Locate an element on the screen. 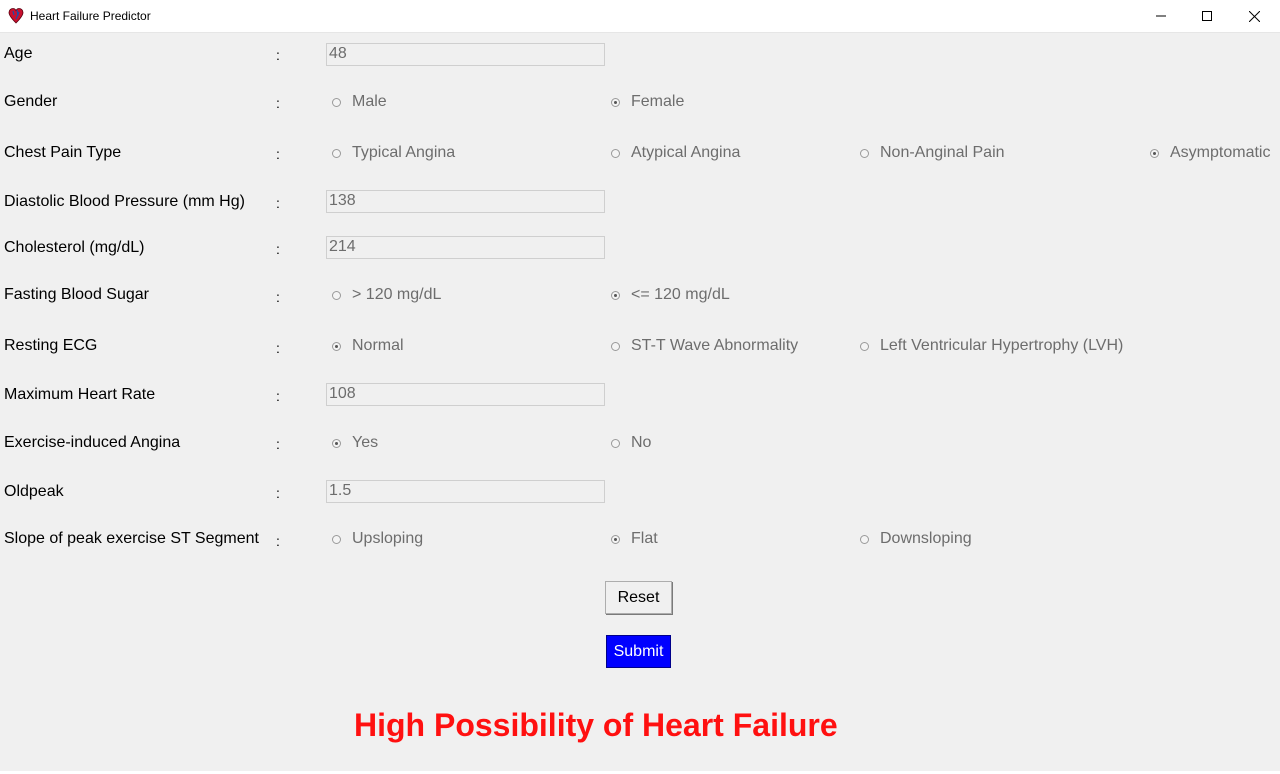 Image resolution: width=1280 pixels, height=774 pixels. slope-upsloping-label: Upsloping is located at coordinates (388, 538).